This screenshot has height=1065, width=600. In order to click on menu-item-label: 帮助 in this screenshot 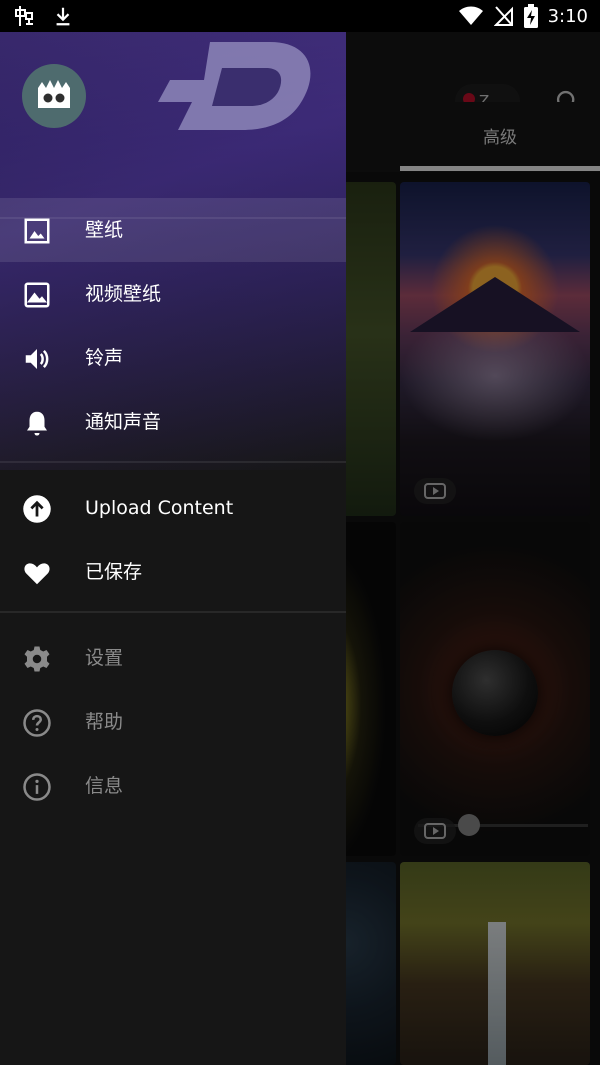, I will do `click(104, 722)`.